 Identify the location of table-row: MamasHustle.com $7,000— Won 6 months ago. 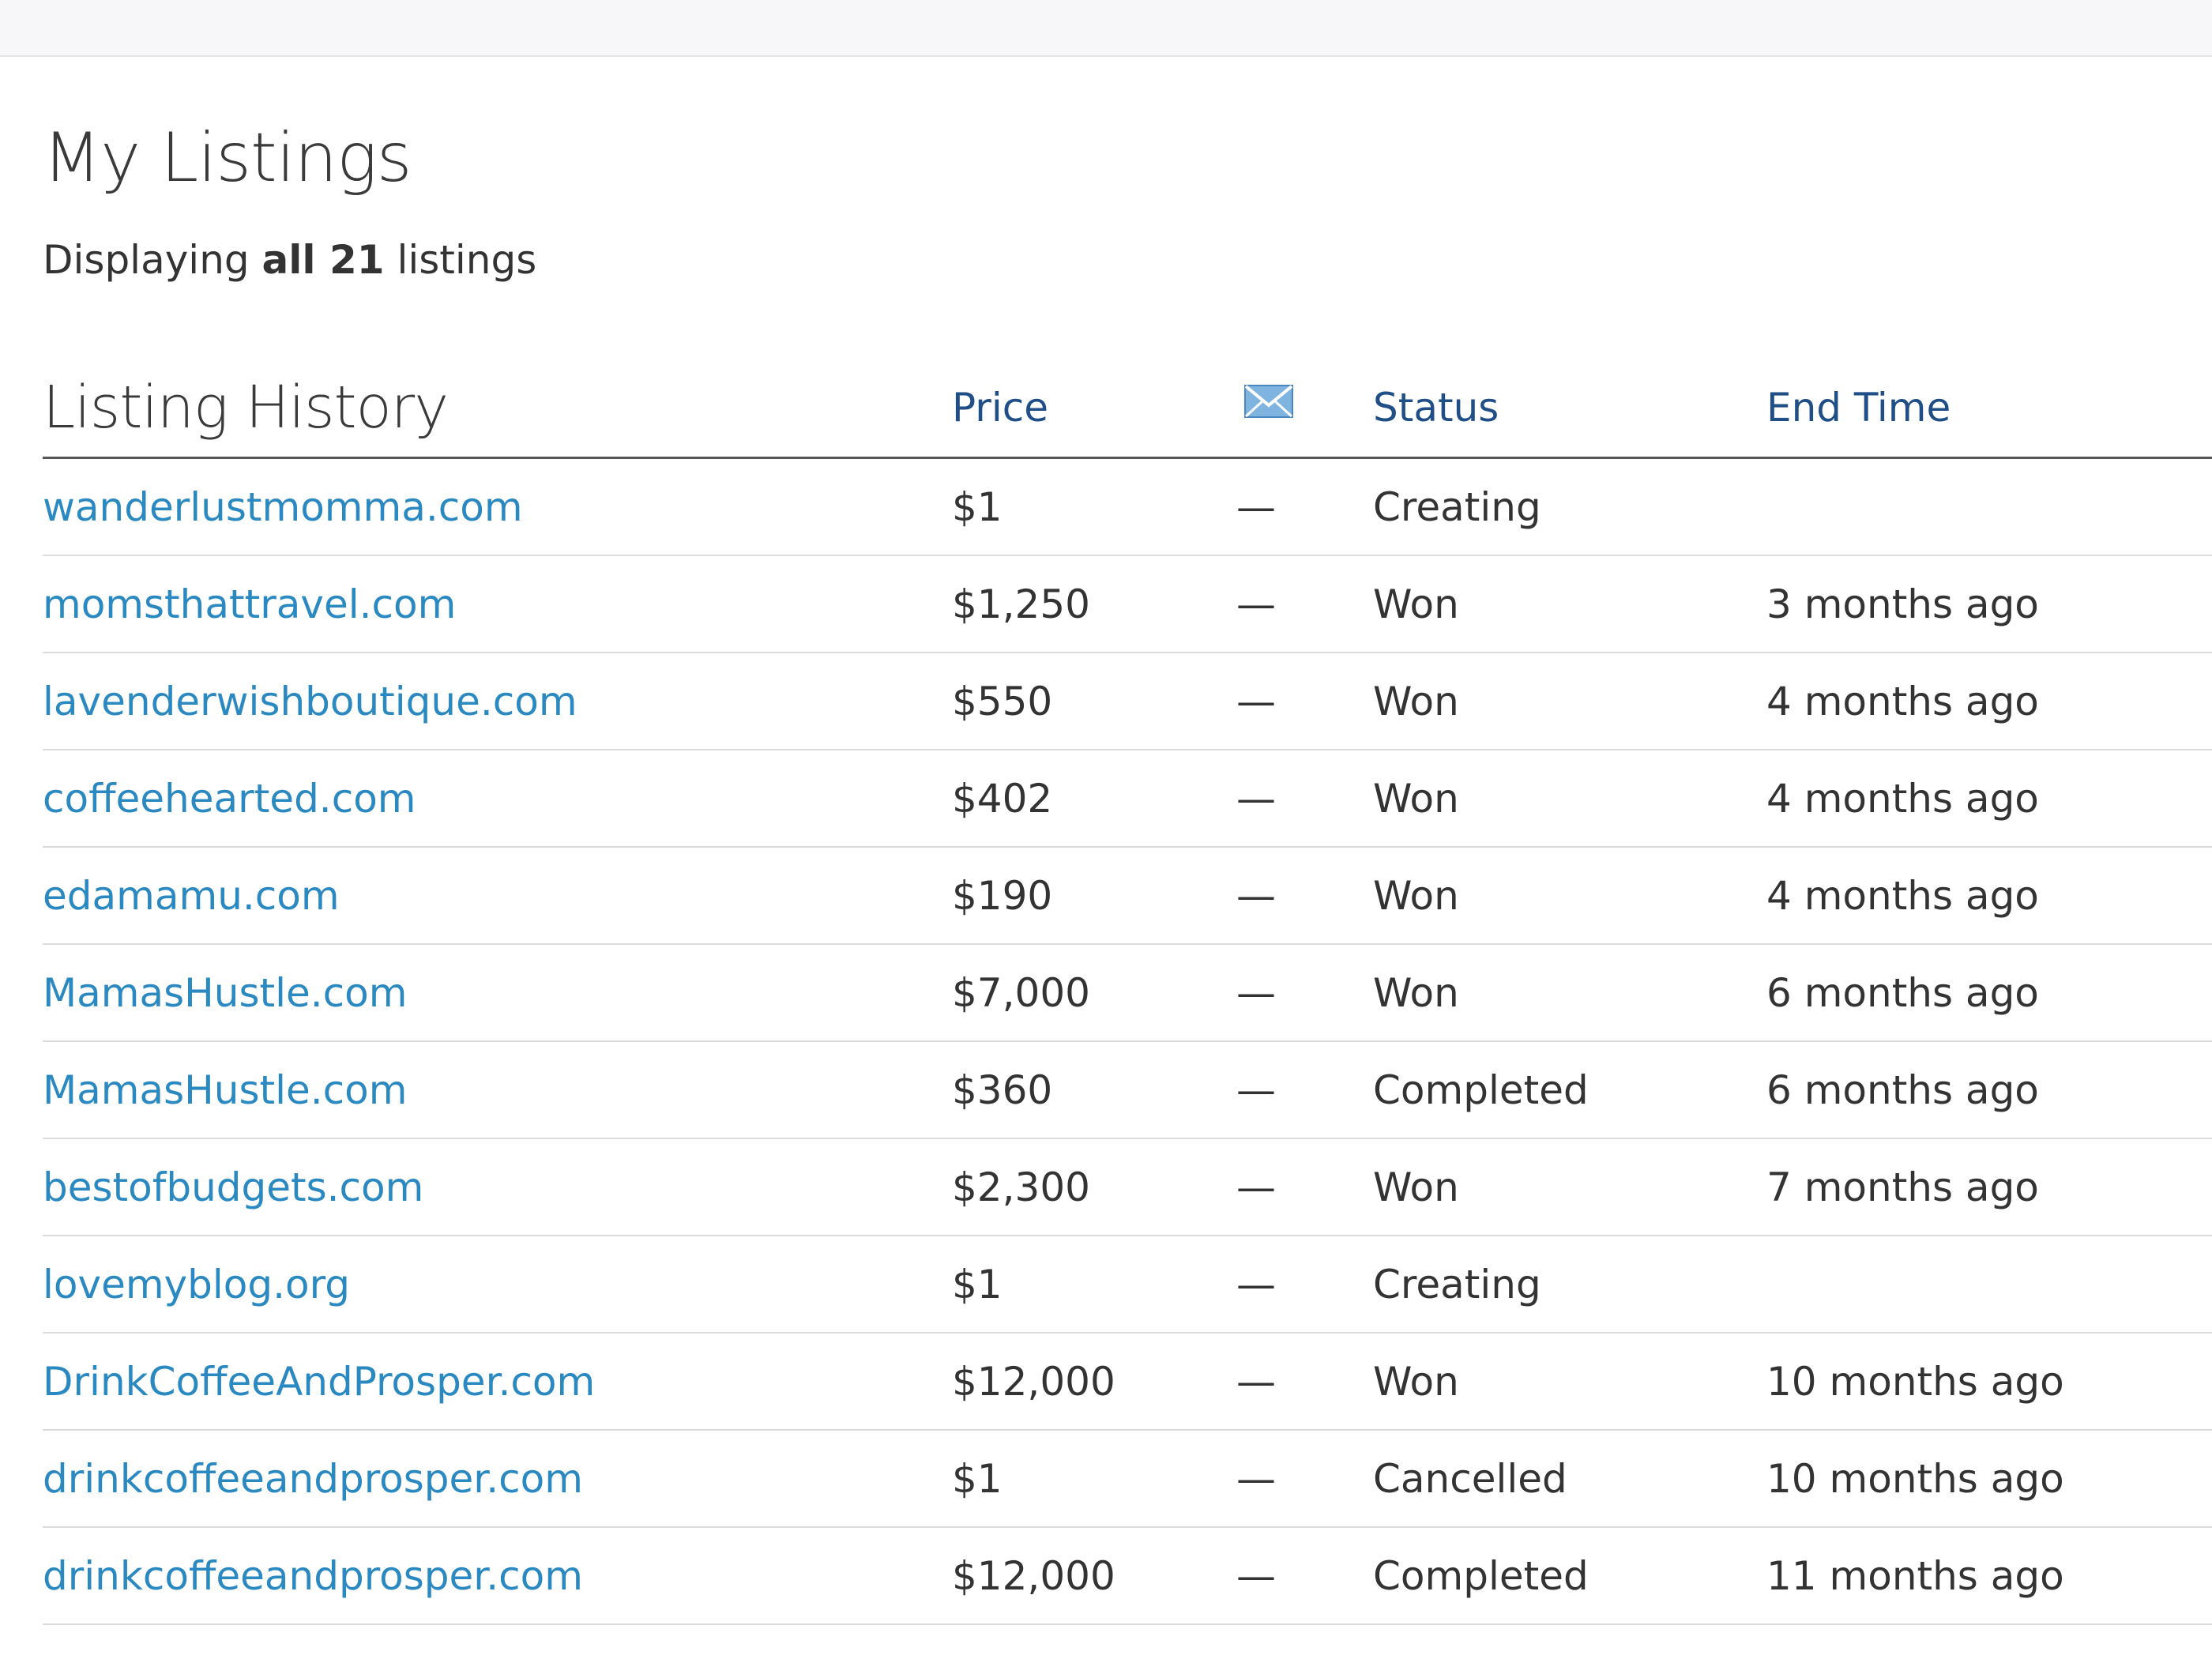
(1127, 993).